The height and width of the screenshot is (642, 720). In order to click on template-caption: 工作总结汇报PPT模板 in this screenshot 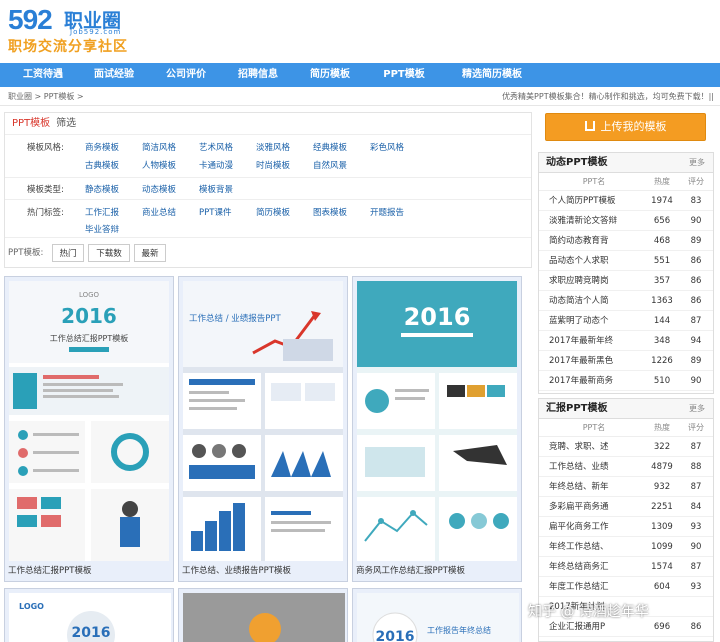, I will do `click(49, 570)`.